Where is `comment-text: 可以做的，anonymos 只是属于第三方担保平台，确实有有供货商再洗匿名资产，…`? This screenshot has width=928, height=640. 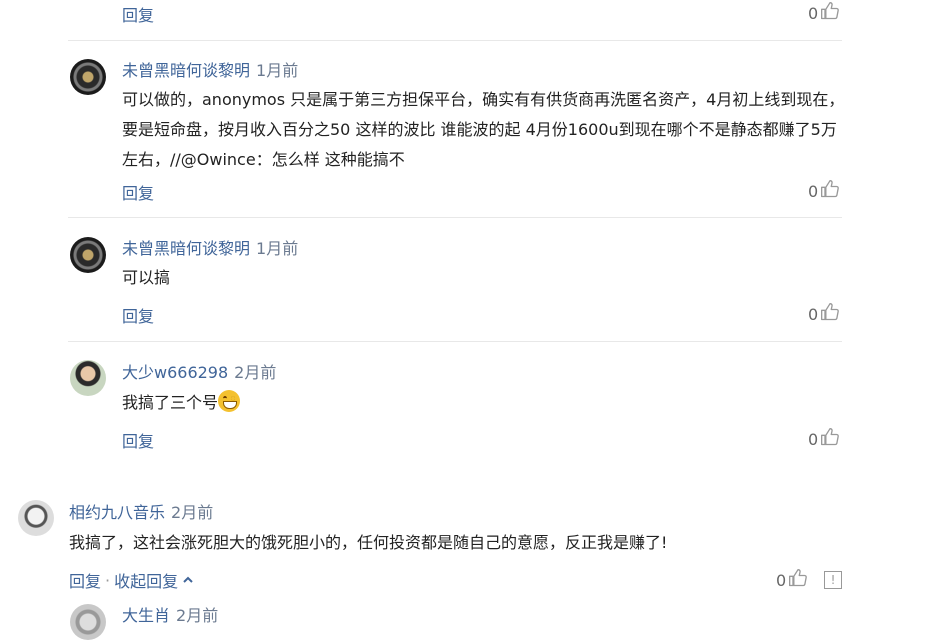
comment-text: 可以做的，anonymos 只是属于第三方担保平台，确实有有供货商再洗匿名资产，… is located at coordinates (483, 129).